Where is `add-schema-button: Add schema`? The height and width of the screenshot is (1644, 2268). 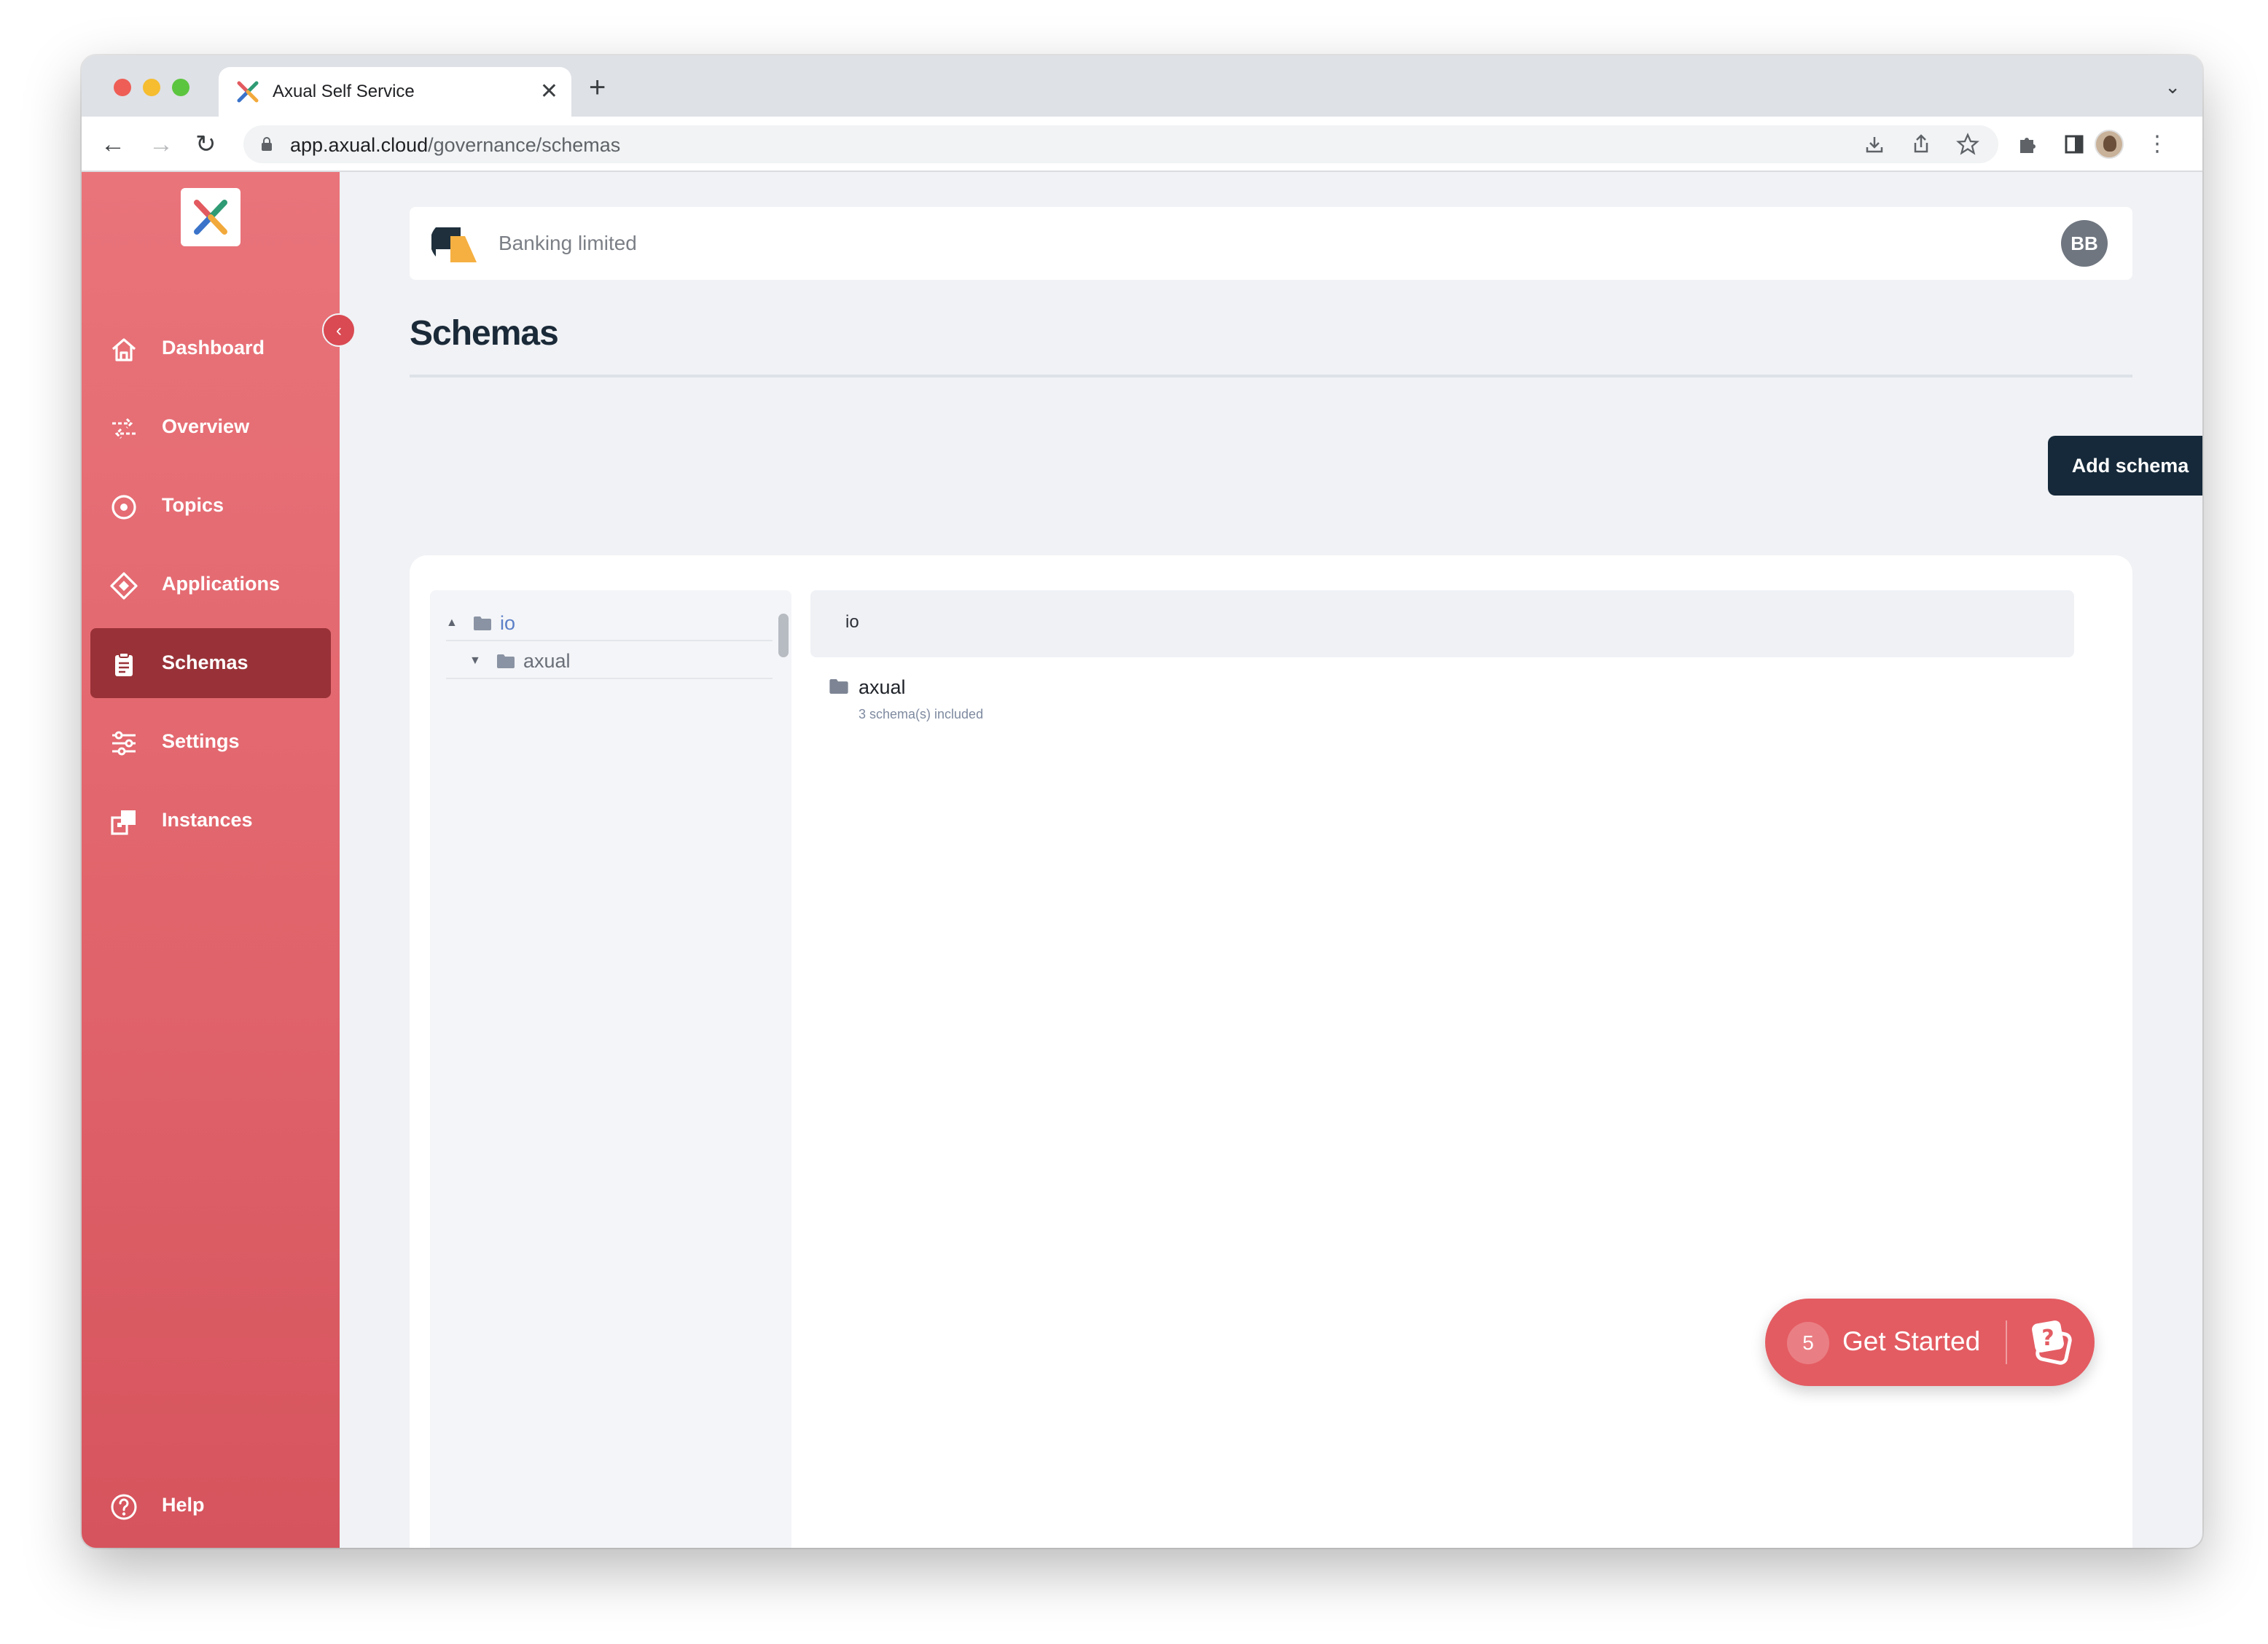
add-schema-button: Add schema is located at coordinates (2125, 466).